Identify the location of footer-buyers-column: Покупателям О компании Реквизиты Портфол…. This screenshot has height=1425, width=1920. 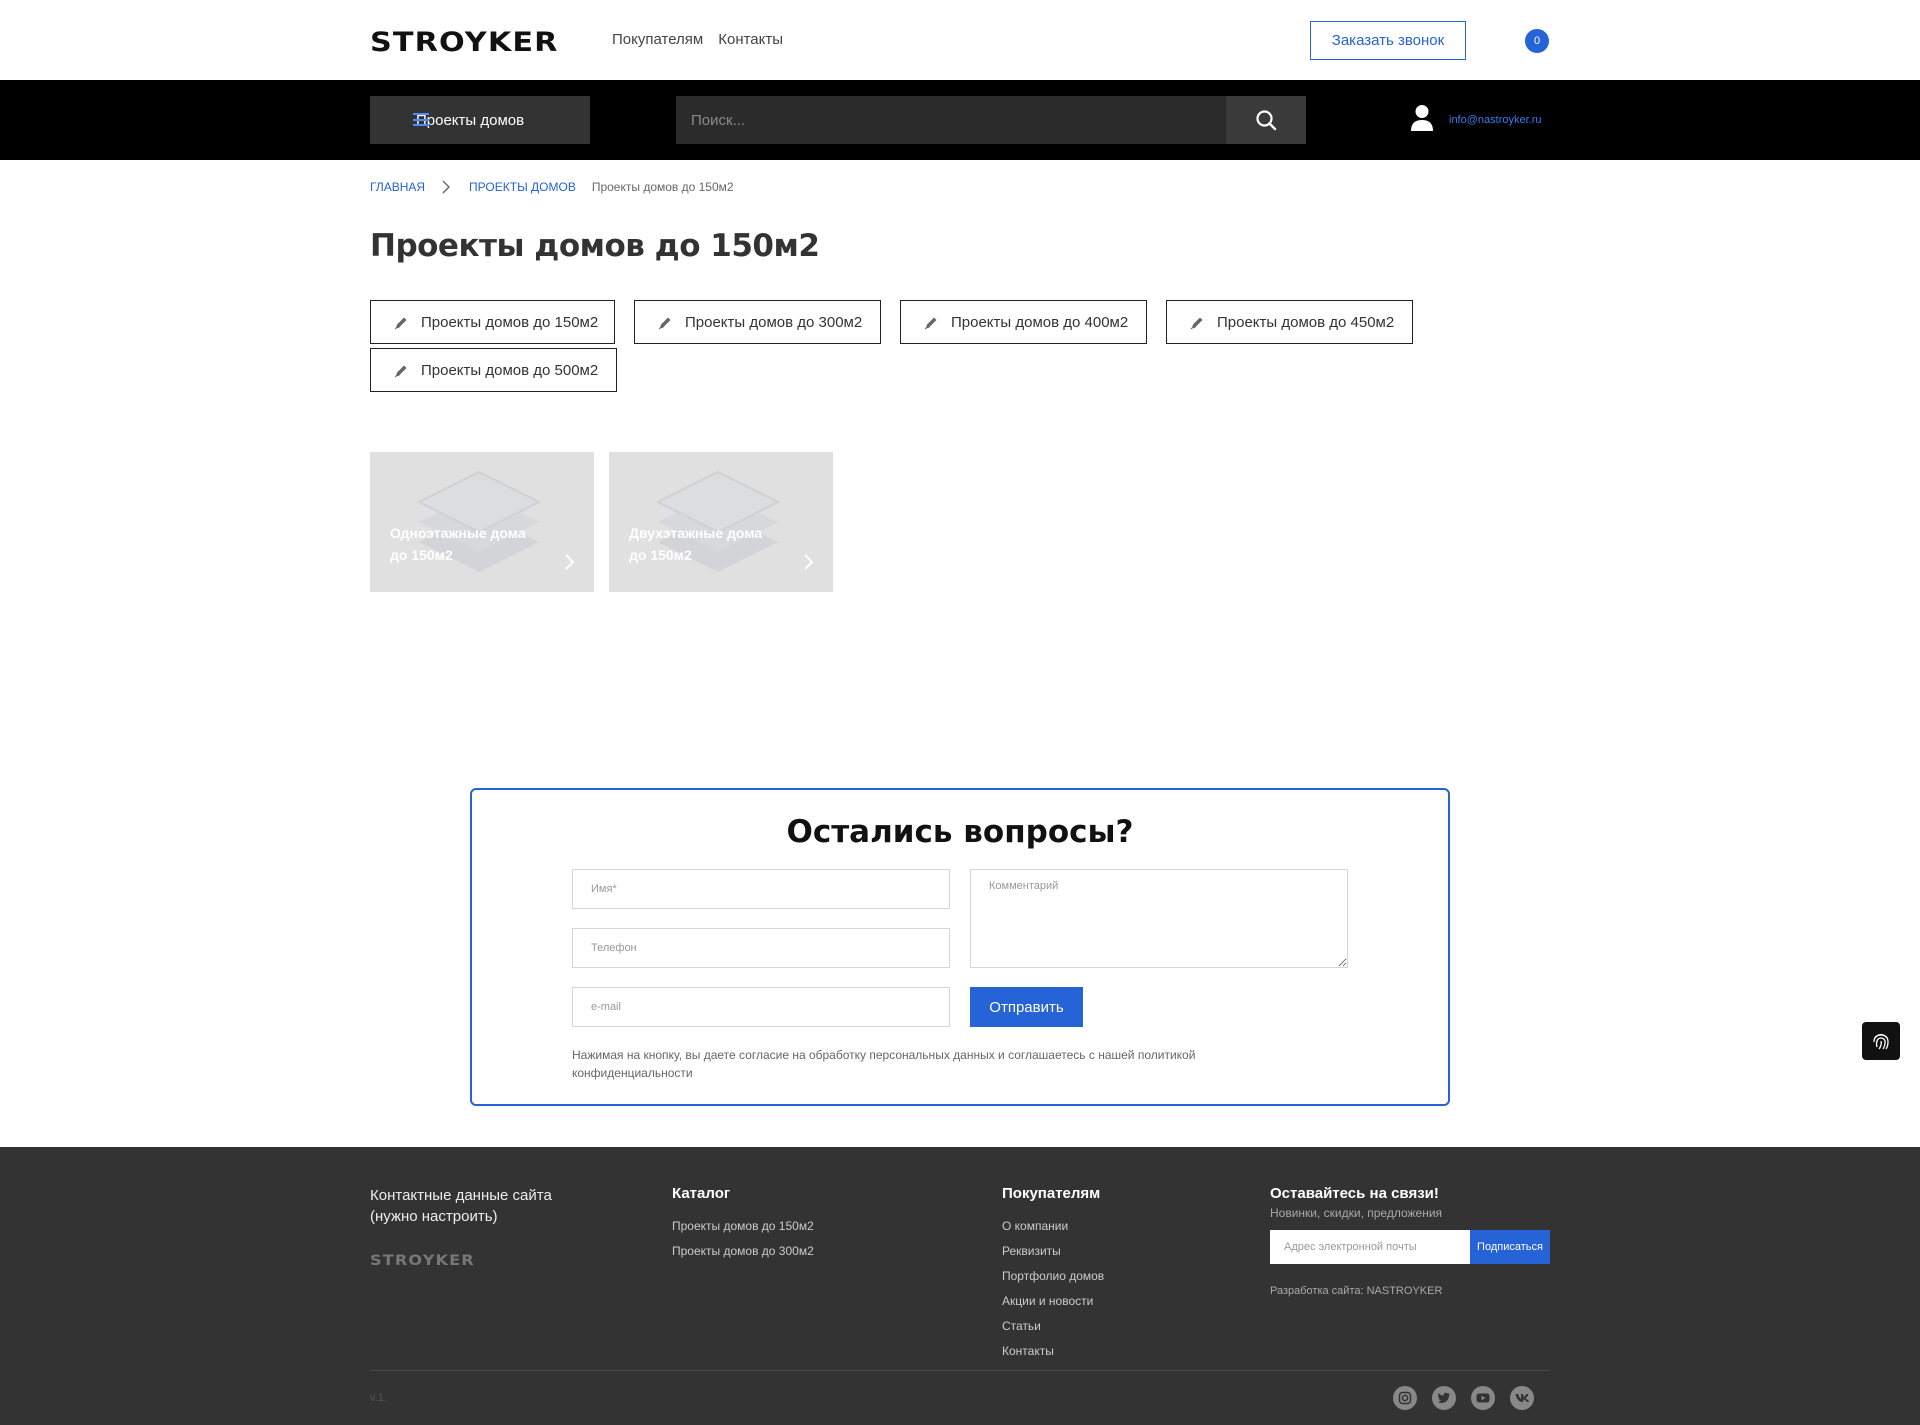
(1053, 1274).